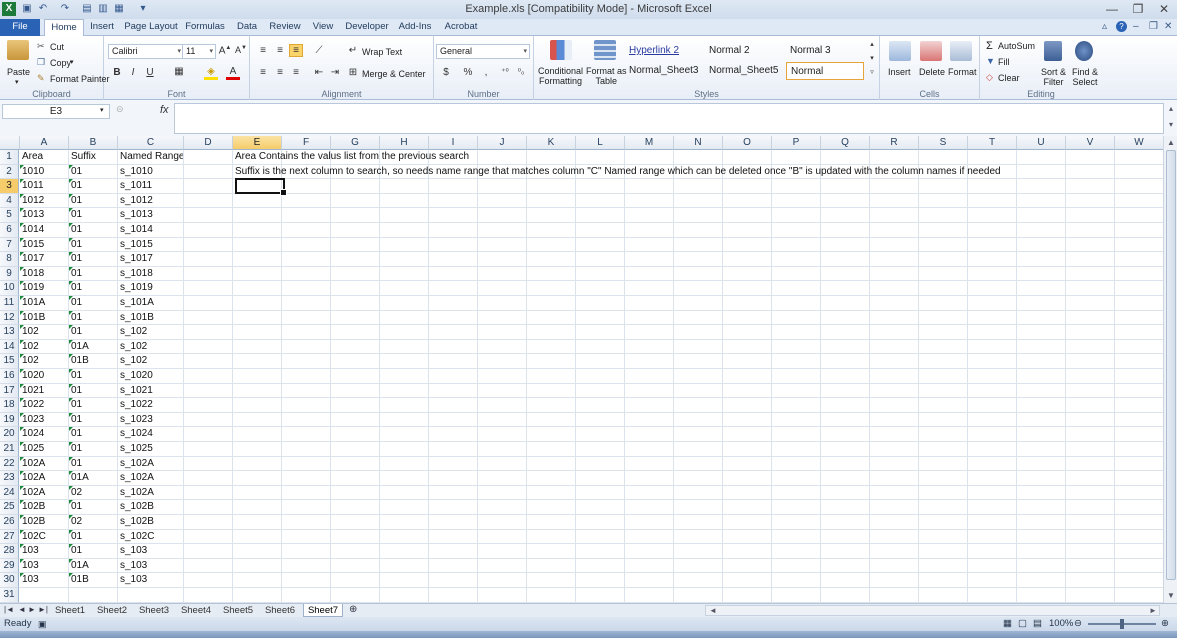 The height and width of the screenshot is (638, 1177). What do you see at coordinates (1122, 624) in the screenshot?
I see `zoom-slider-thumb` at bounding box center [1122, 624].